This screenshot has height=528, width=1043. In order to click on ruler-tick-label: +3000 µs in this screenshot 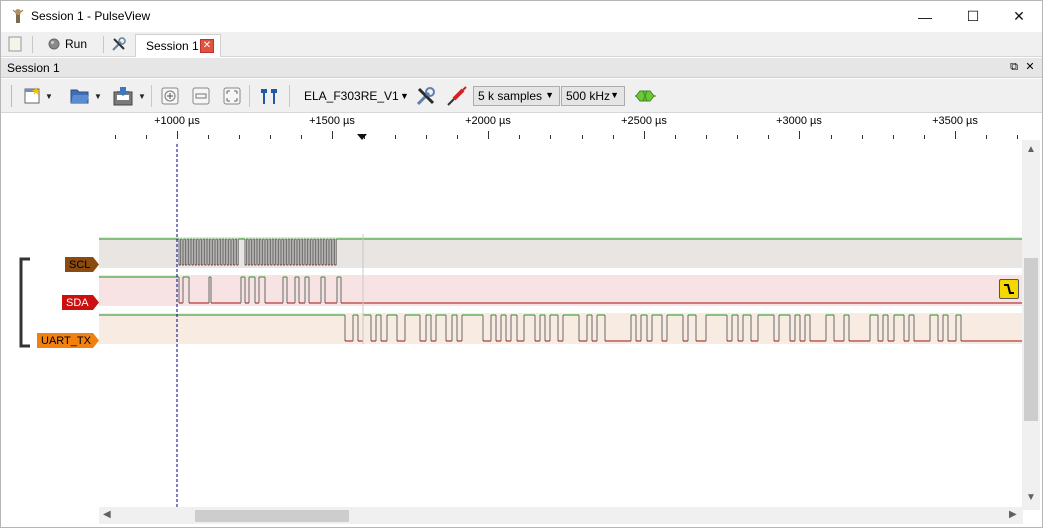, I will do `click(799, 121)`.